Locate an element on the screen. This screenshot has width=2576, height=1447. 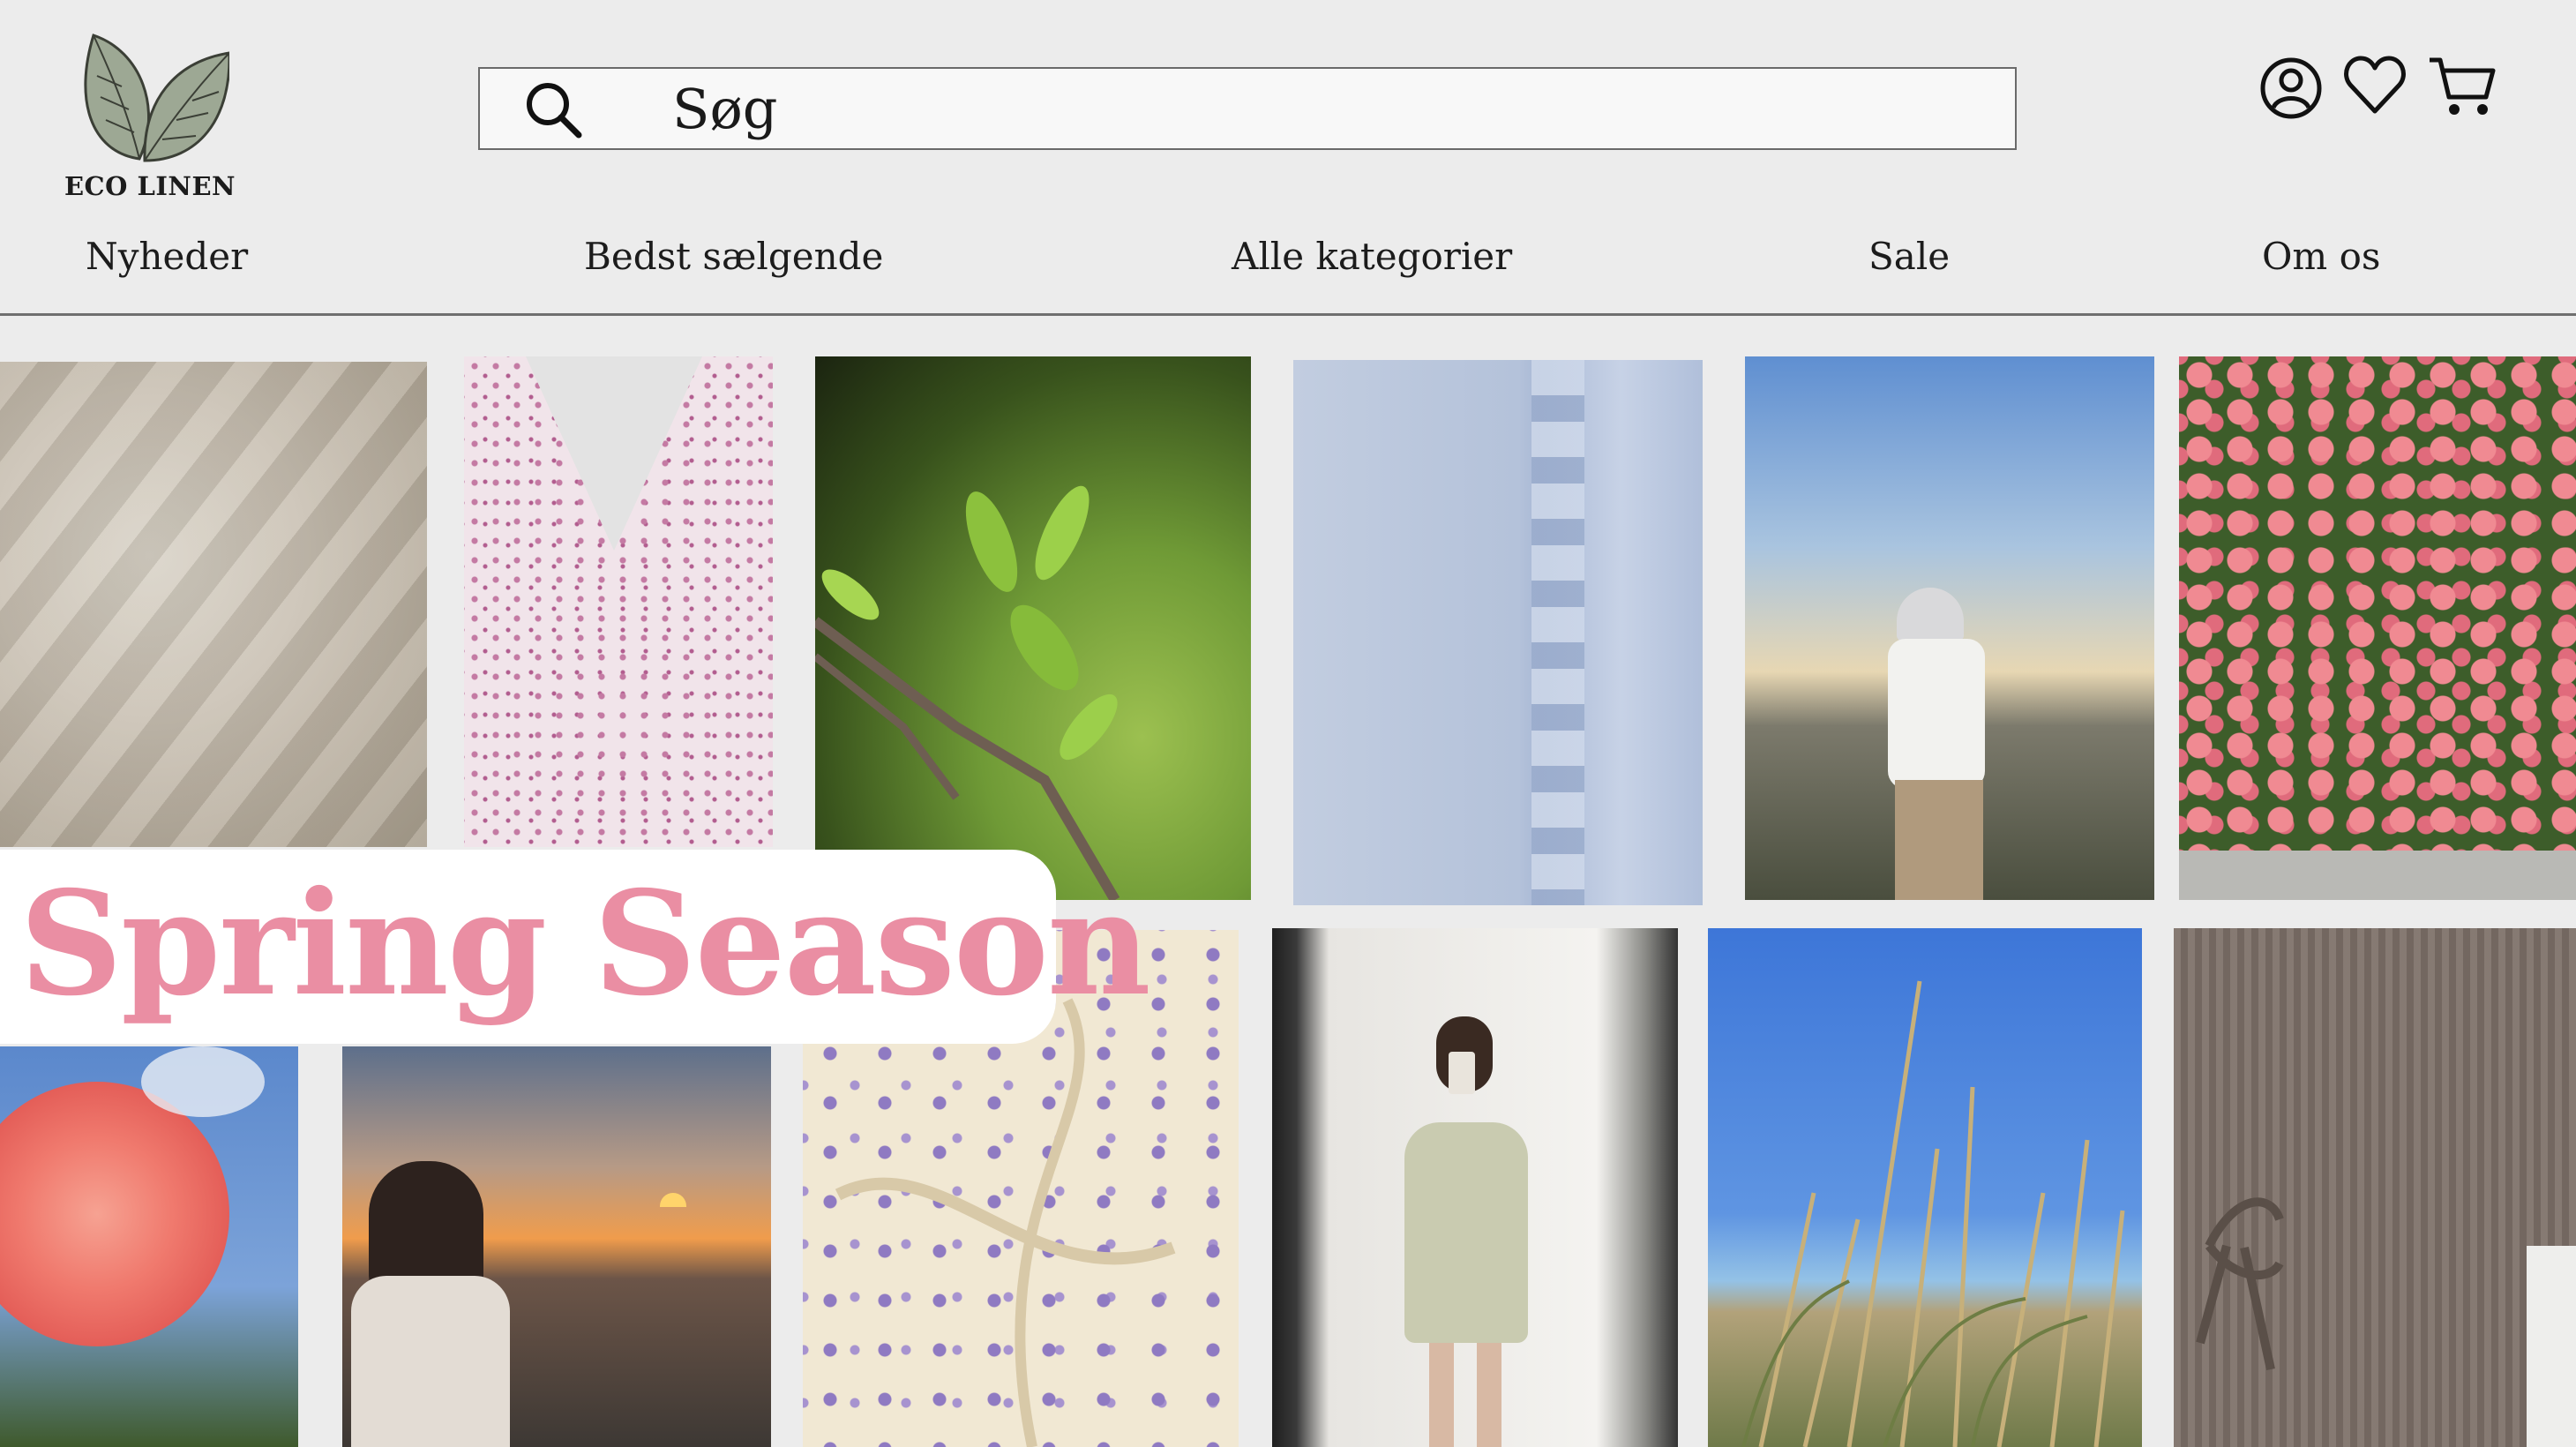
search-icon is located at coordinates (554, 110).